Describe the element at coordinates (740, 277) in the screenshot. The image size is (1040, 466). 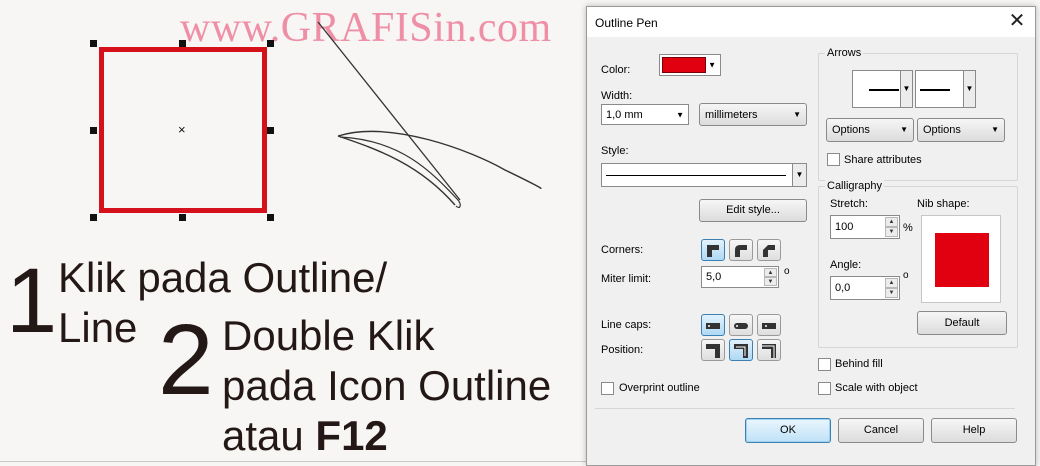
I see `miter-limit-input: 5,0 ▲ ▼` at that location.